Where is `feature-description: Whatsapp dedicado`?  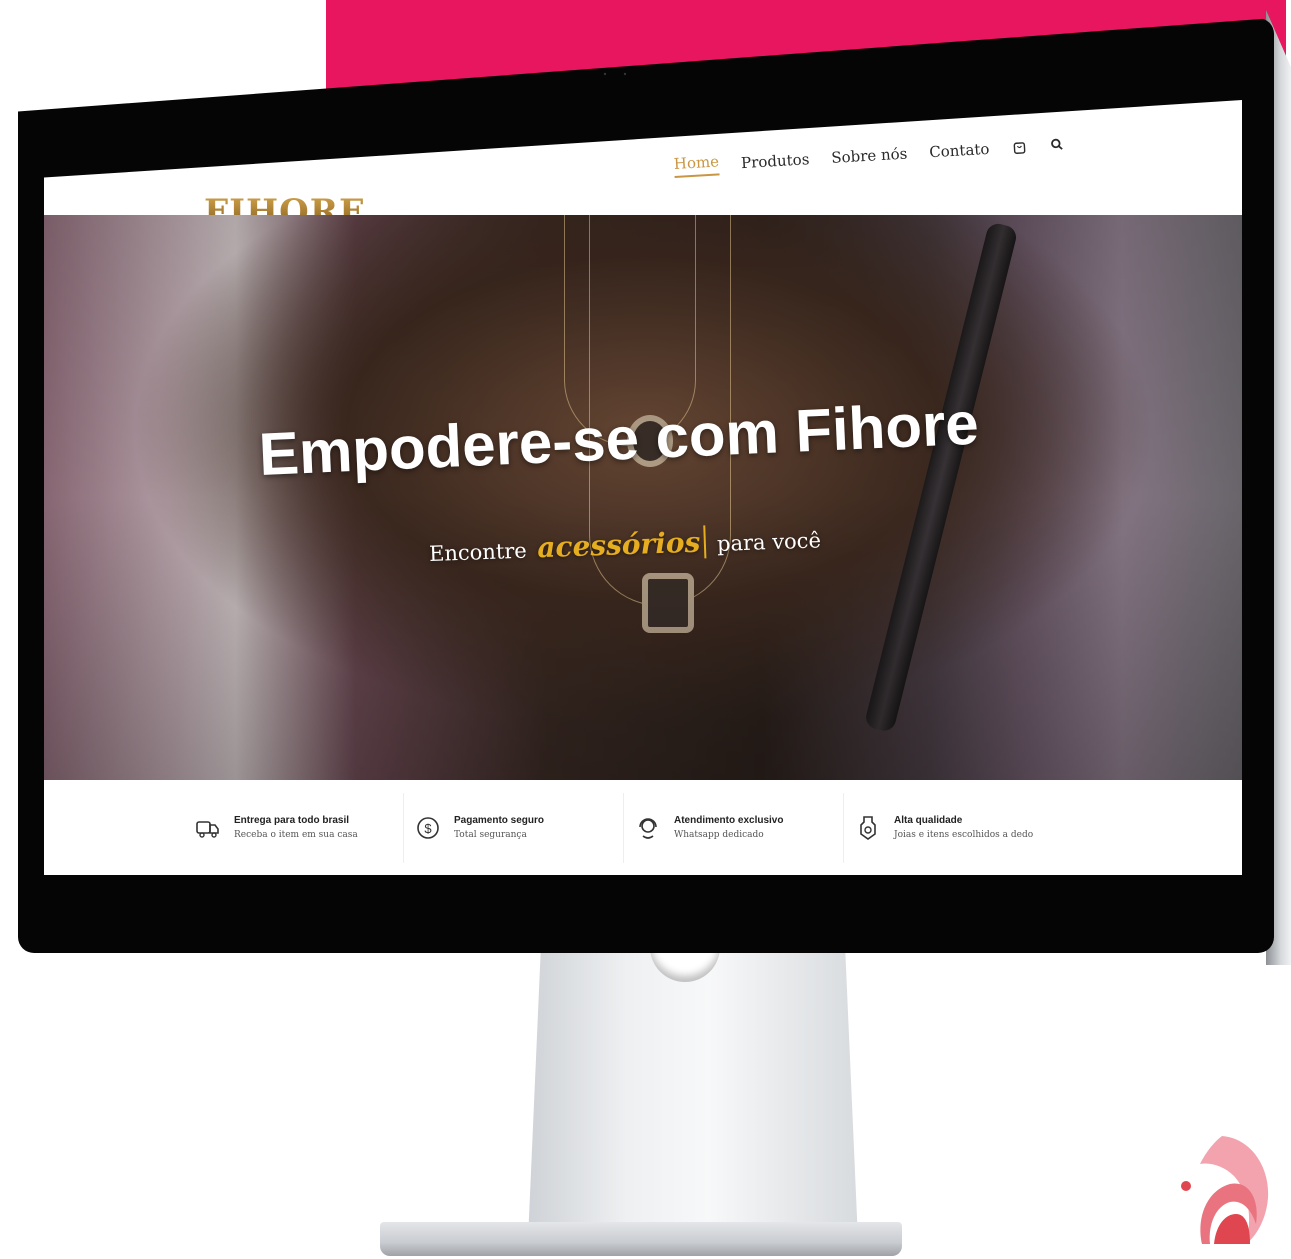
feature-description: Whatsapp dedicado is located at coordinates (719, 835).